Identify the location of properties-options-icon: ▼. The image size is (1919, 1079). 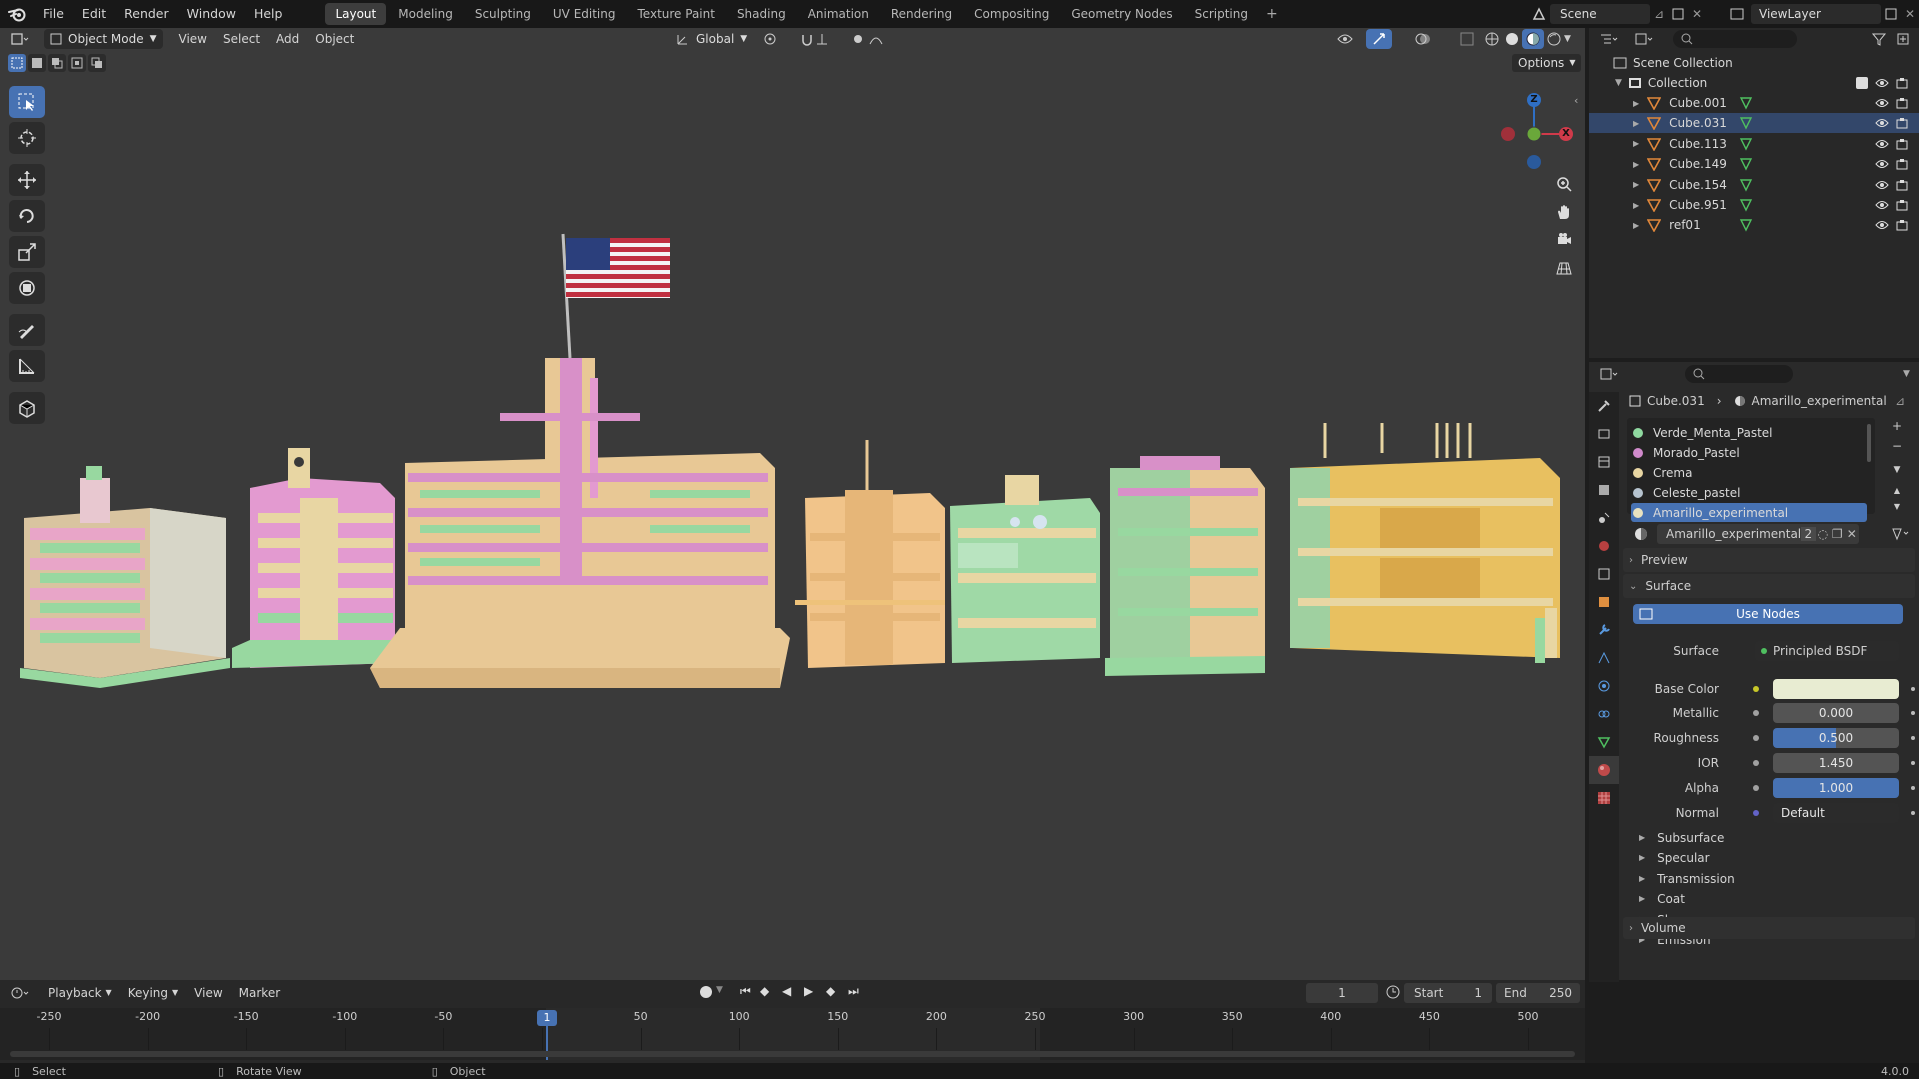
(1906, 374).